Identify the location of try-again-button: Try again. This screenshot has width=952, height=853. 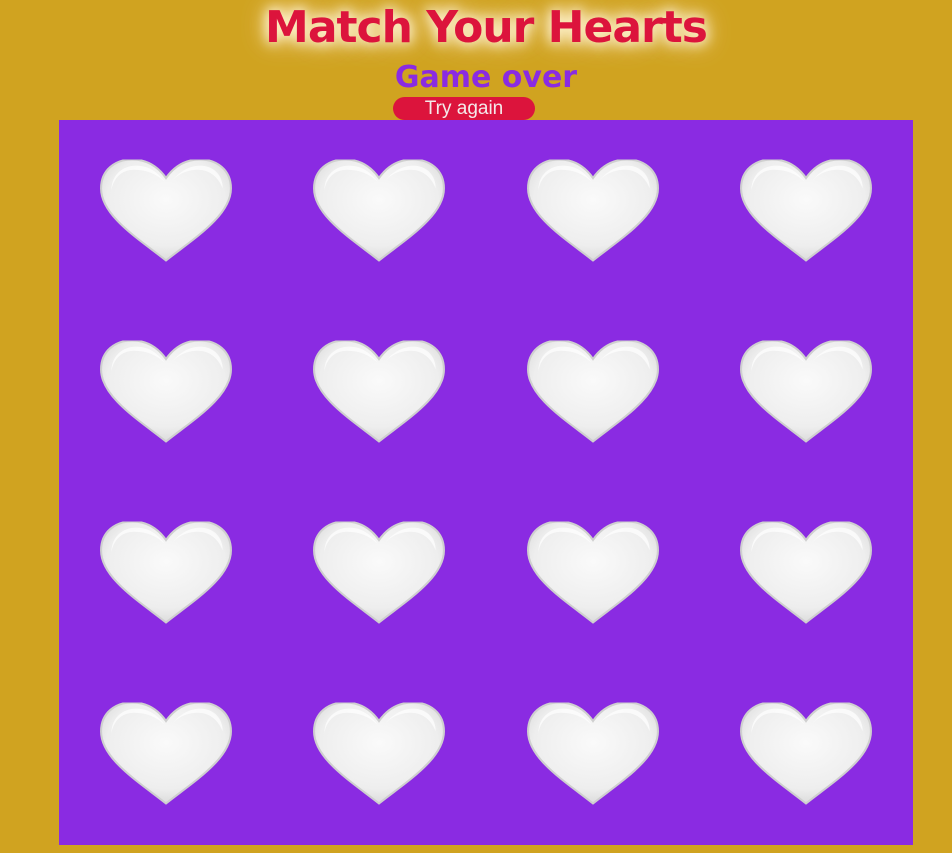
(464, 108).